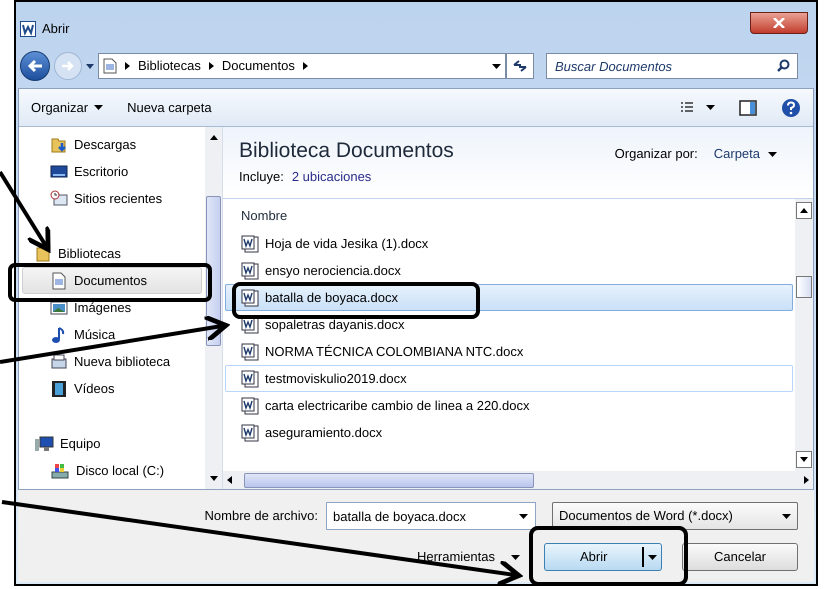 This screenshot has width=831, height=589. Describe the element at coordinates (509, 243) in the screenshot. I see `file-row: Hoja de vida Jesika (1).docx` at that location.